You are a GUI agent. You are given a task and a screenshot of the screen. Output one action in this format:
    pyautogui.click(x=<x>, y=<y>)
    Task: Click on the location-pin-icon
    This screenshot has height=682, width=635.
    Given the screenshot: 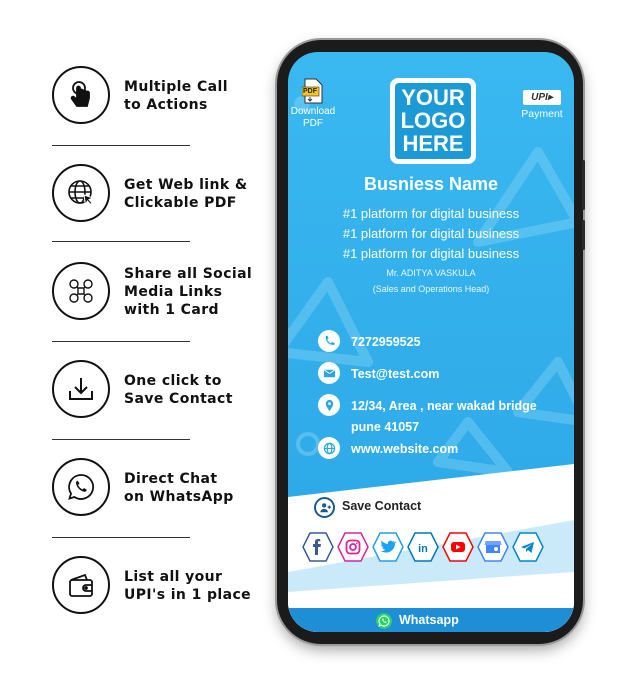 What is the action you would take?
    pyautogui.click(x=329, y=405)
    